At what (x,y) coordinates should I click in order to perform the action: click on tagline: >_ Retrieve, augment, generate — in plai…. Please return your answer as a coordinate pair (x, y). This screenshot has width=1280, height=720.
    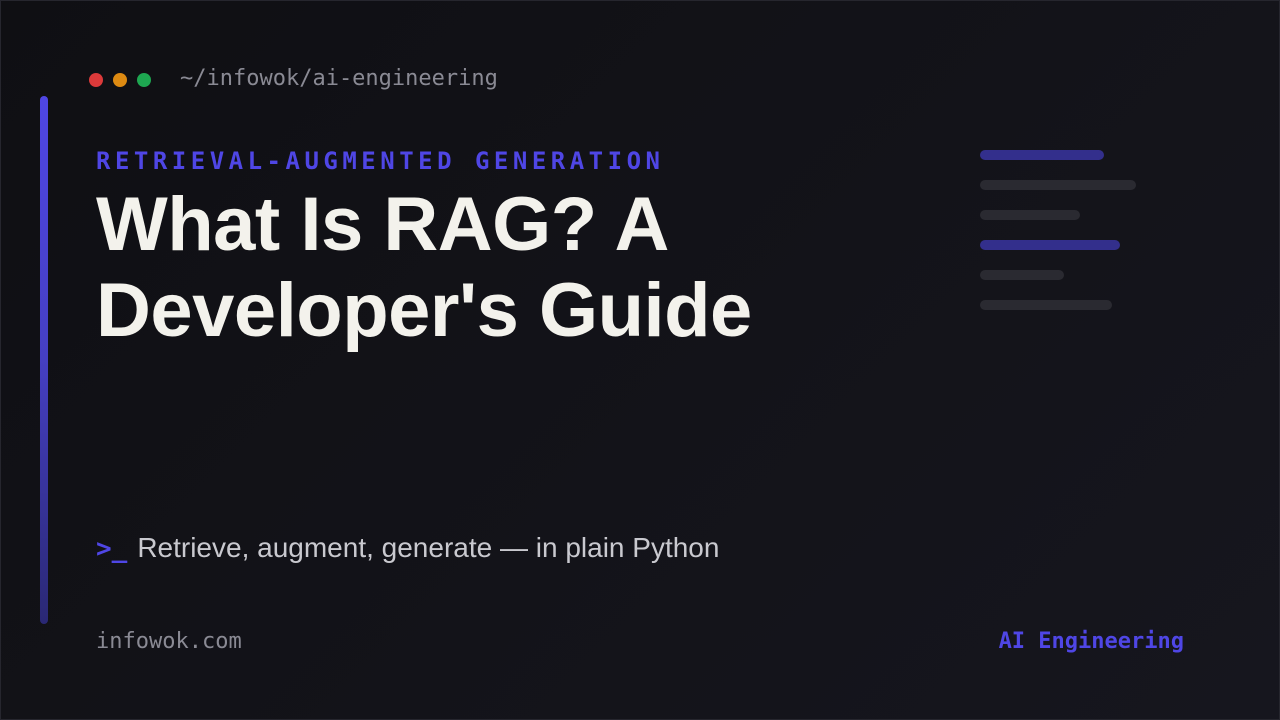
    Looking at the image, I should click on (407, 548).